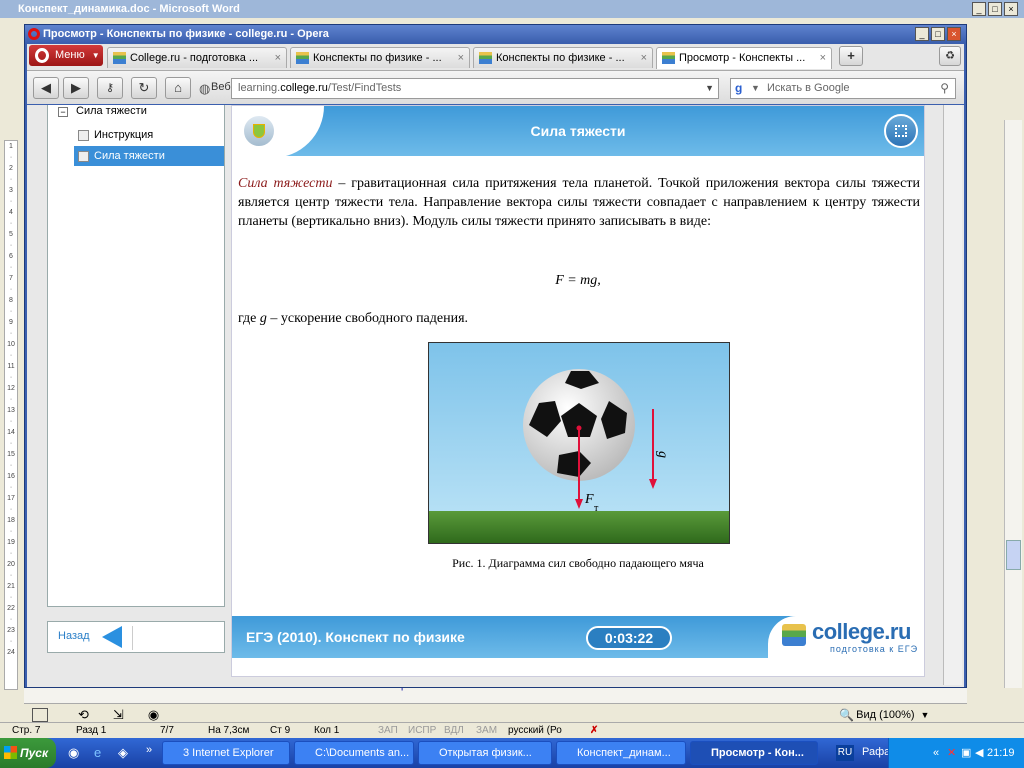 The image size is (1024, 768). I want to click on home-button: ⌂, so click(178, 88).